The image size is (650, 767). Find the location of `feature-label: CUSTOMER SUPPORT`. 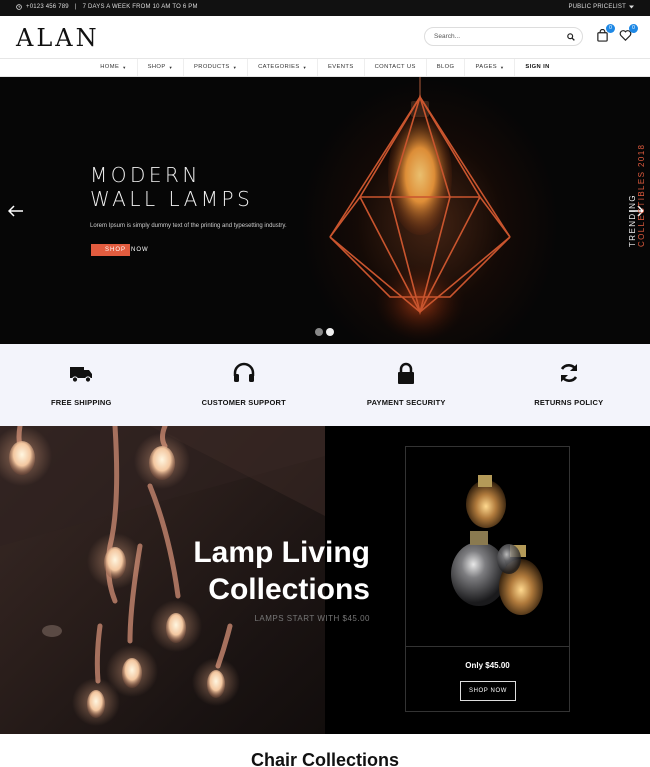

feature-label: CUSTOMER SUPPORT is located at coordinates (243, 402).